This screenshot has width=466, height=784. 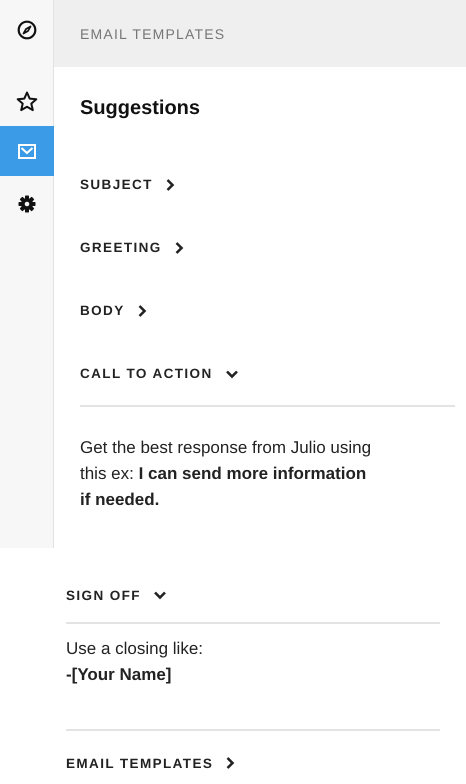 What do you see at coordinates (27, 101) in the screenshot?
I see `star-icon` at bounding box center [27, 101].